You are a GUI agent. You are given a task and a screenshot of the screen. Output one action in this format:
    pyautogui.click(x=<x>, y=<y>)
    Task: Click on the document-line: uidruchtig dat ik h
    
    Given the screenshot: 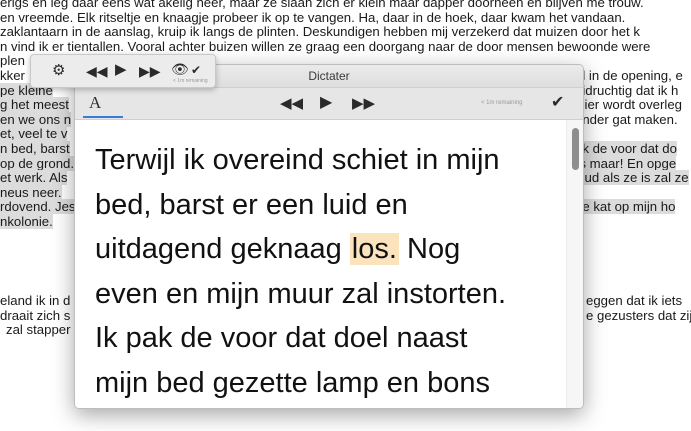 What is the action you would take?
    pyautogui.click(x=627, y=90)
    